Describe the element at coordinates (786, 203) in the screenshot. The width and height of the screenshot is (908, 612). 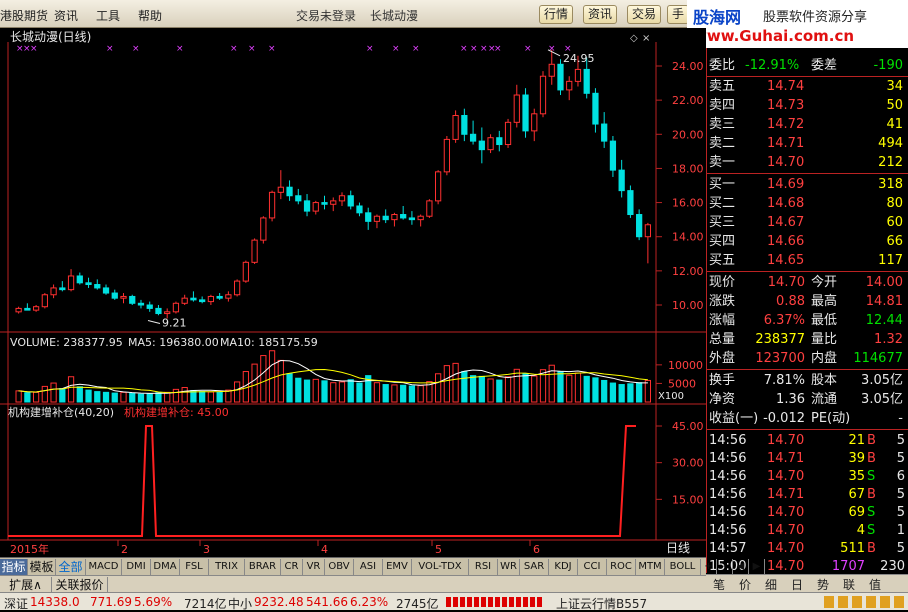
I see `buy-price: 14.68` at that location.